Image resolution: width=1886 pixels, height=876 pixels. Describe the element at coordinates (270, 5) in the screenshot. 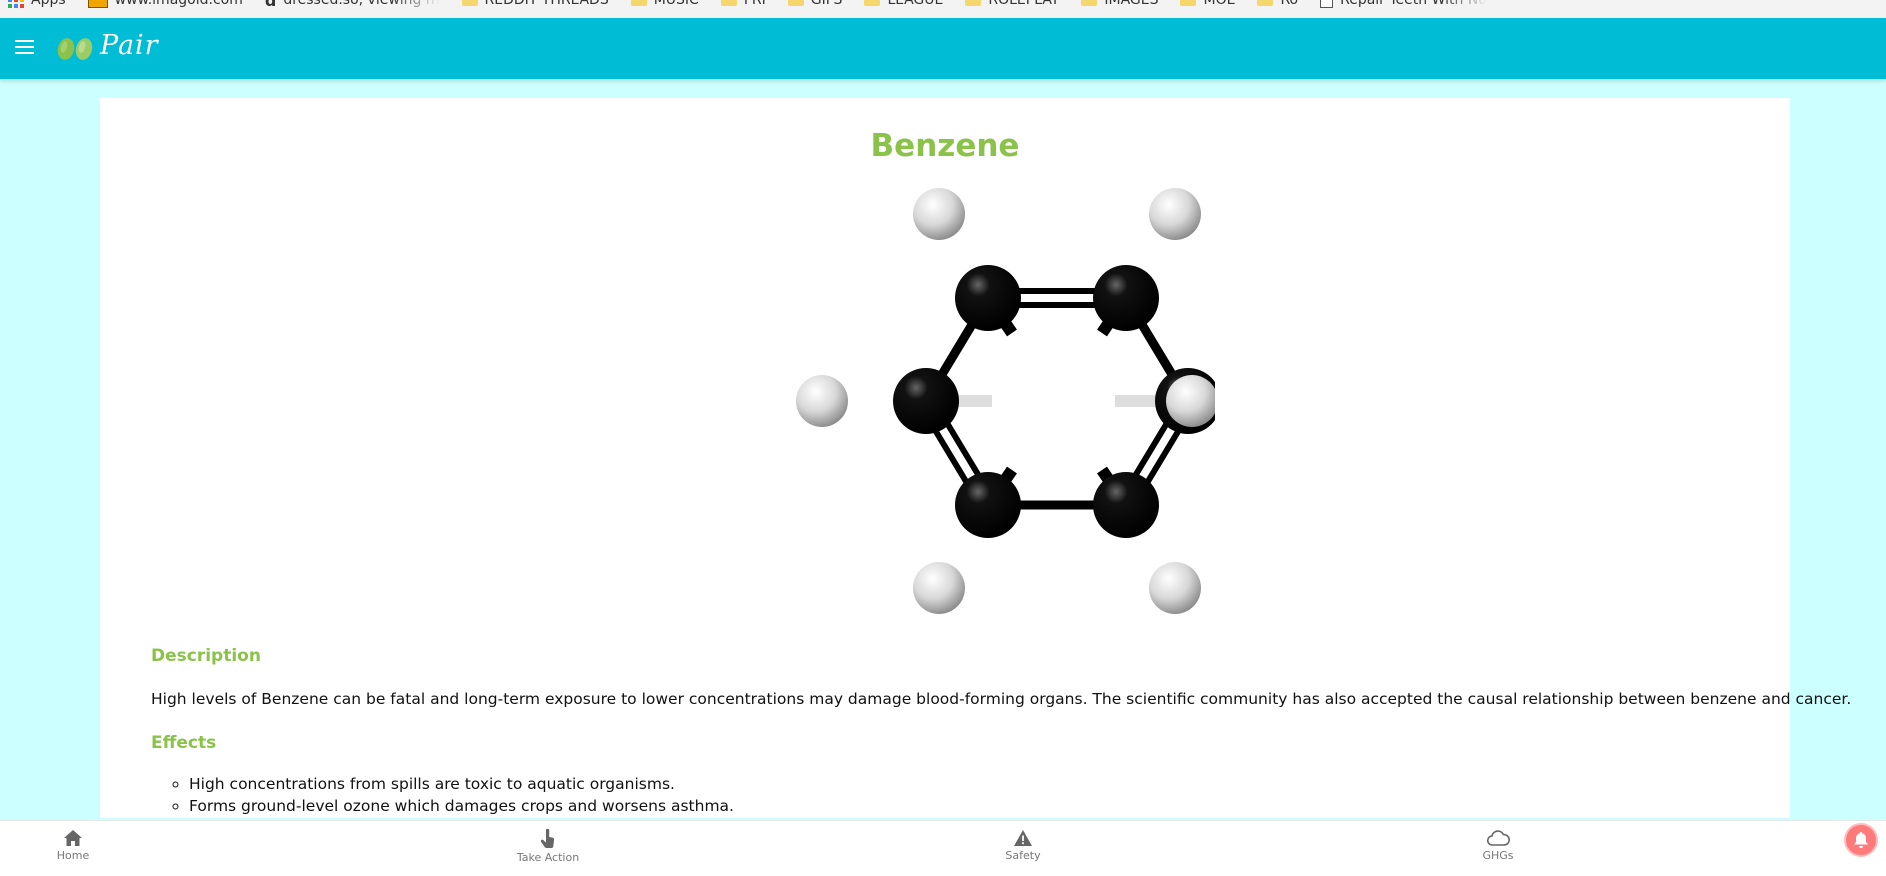

I see `d-logo-icon: d` at that location.